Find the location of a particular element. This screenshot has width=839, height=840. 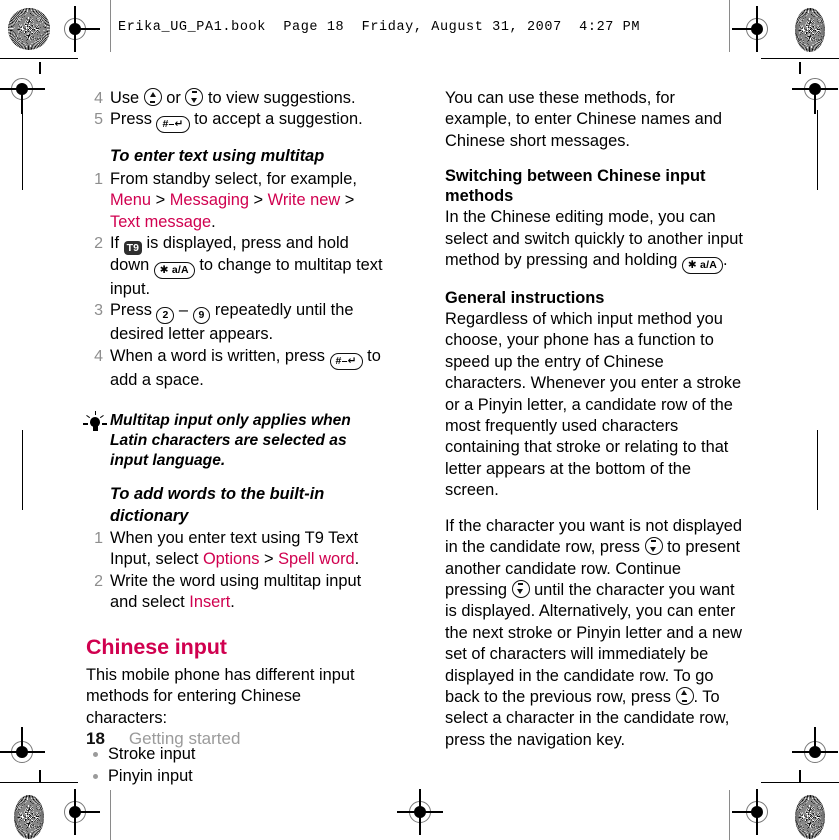

heading-to-add-words-to-dictionary: To add words to the built-in dictionary is located at coordinates (217, 505).